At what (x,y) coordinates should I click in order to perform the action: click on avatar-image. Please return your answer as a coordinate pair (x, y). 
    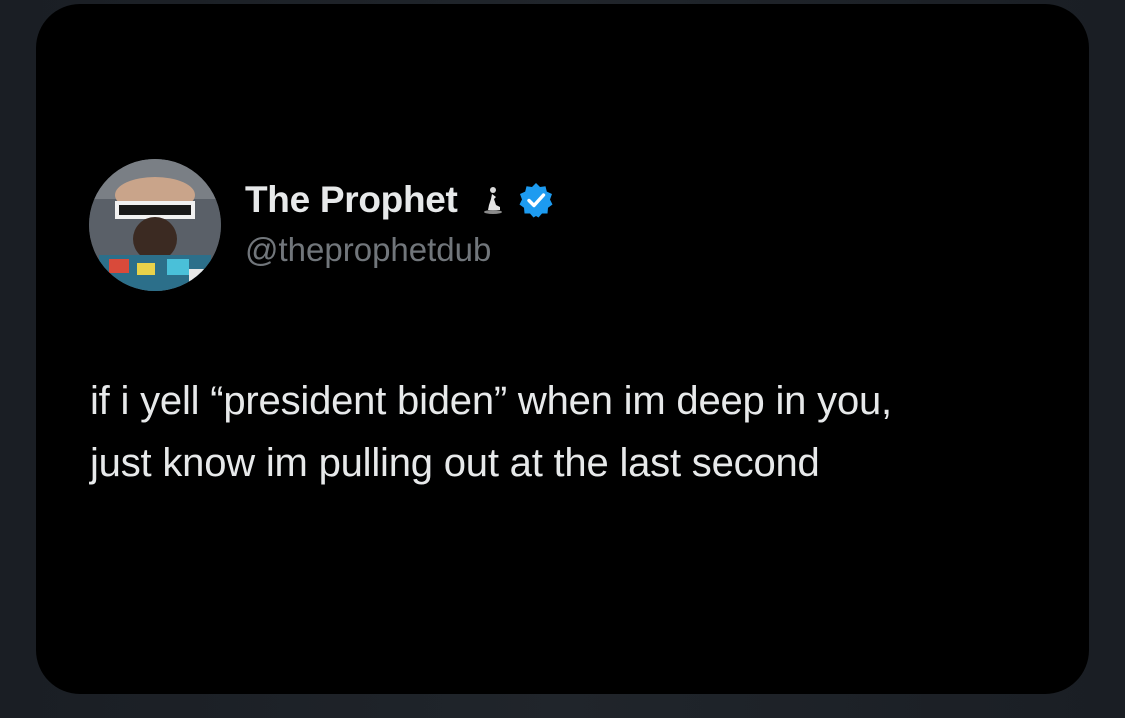
    Looking at the image, I should click on (155, 225).